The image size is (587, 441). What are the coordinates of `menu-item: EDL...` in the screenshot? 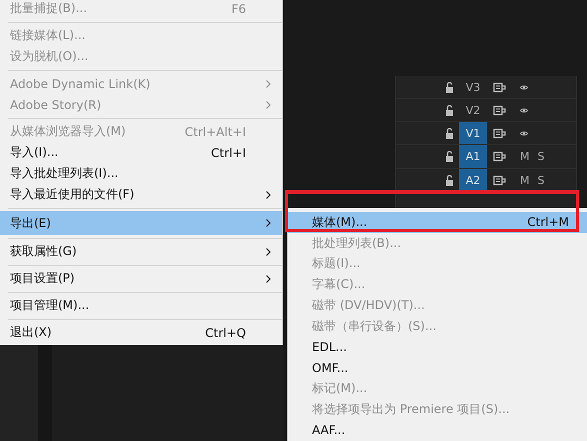 It's located at (437, 347).